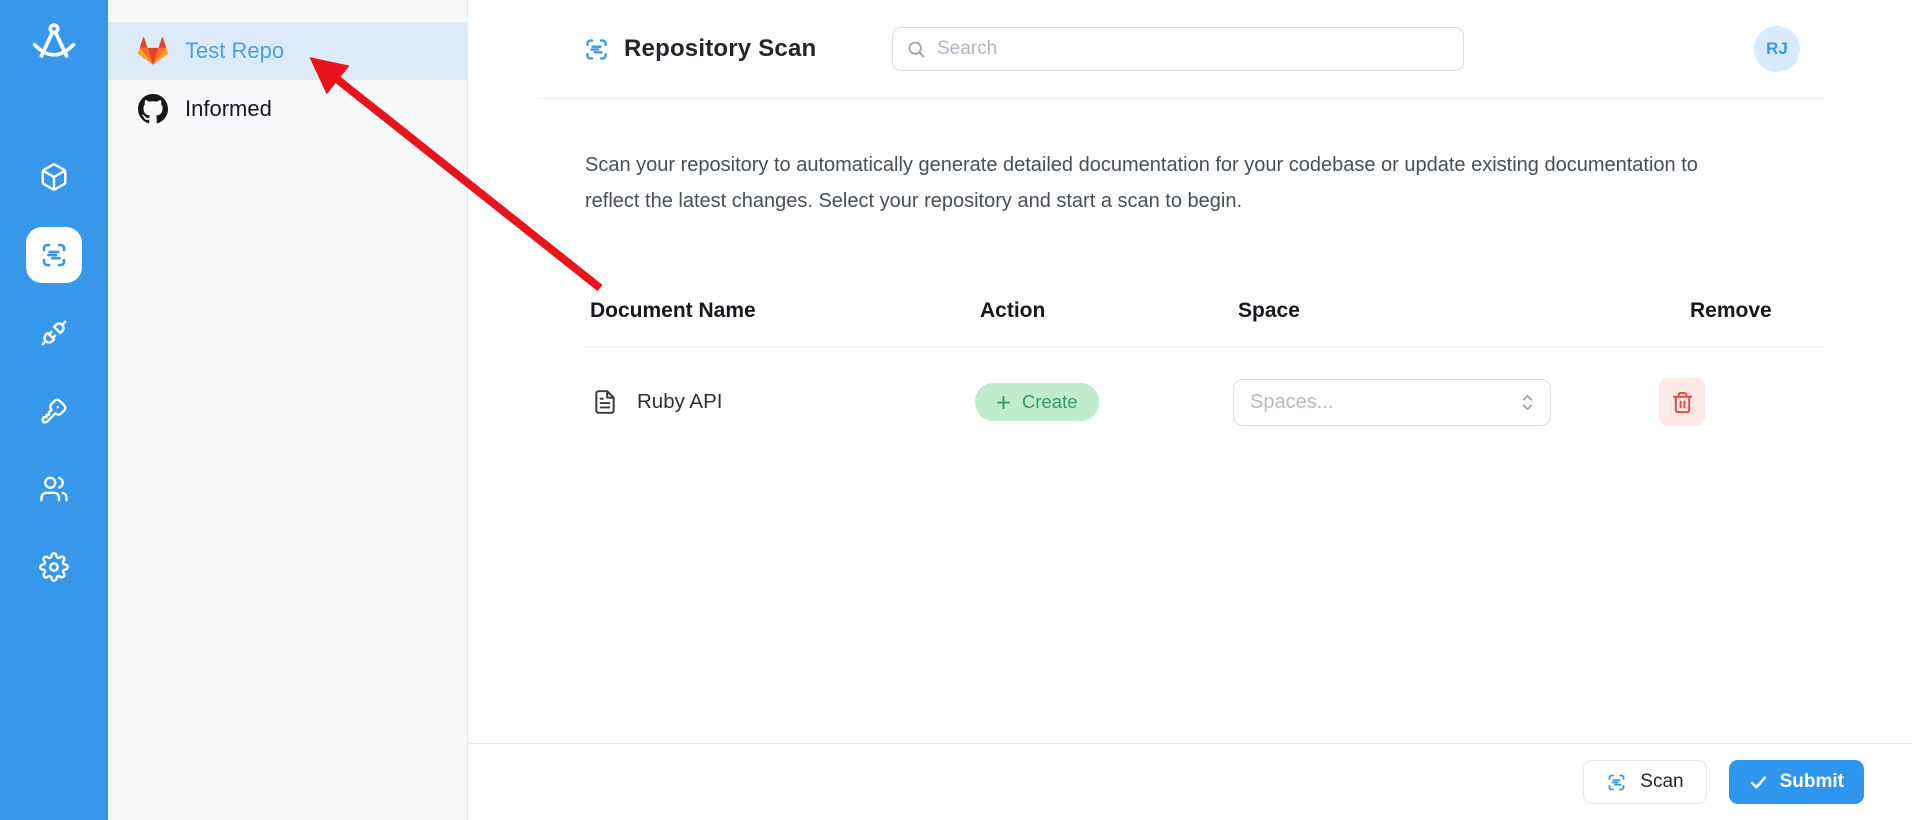 The width and height of the screenshot is (1912, 820). Describe the element at coordinates (1013, 310) in the screenshot. I see `column-header-action: Action` at that location.